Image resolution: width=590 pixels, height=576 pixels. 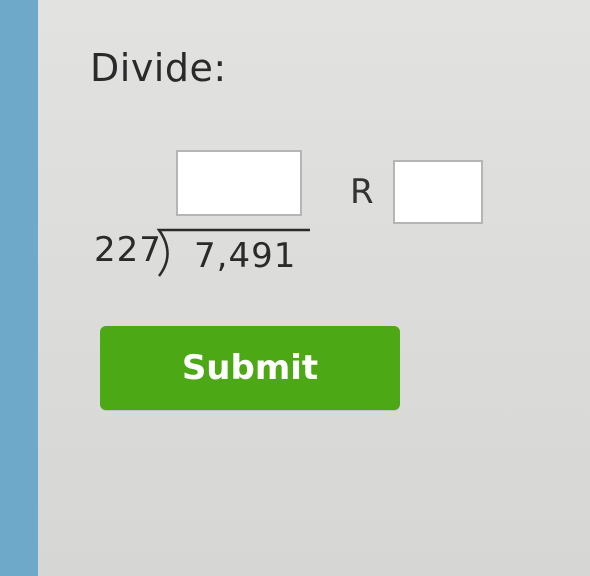 I want to click on dividend: 7,491, so click(x=245, y=256).